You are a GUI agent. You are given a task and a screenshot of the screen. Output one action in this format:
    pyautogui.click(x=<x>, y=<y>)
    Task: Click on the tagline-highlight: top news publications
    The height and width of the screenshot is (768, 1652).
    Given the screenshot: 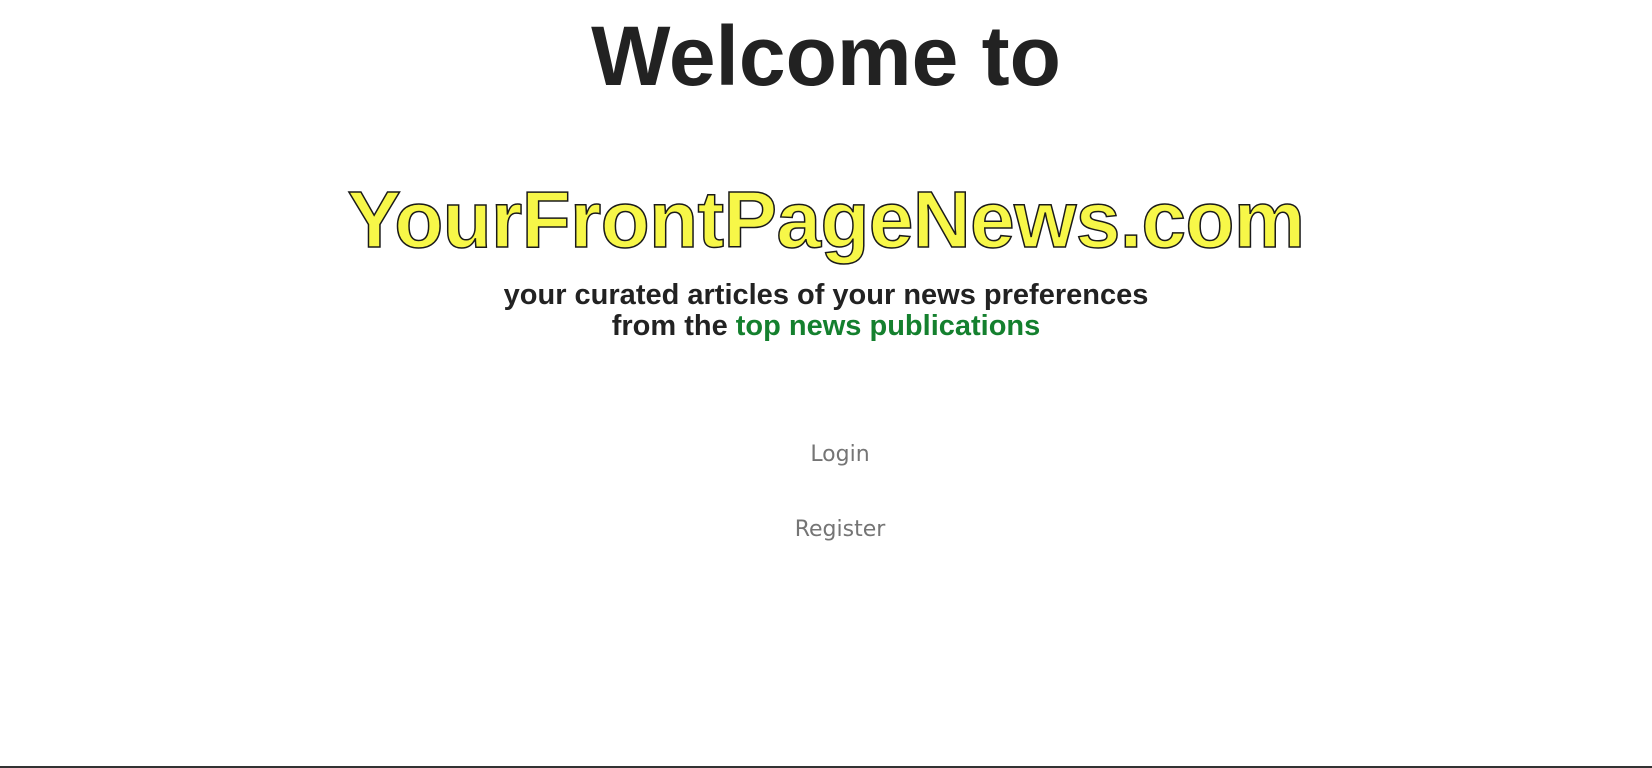 What is the action you would take?
    pyautogui.click(x=888, y=326)
    